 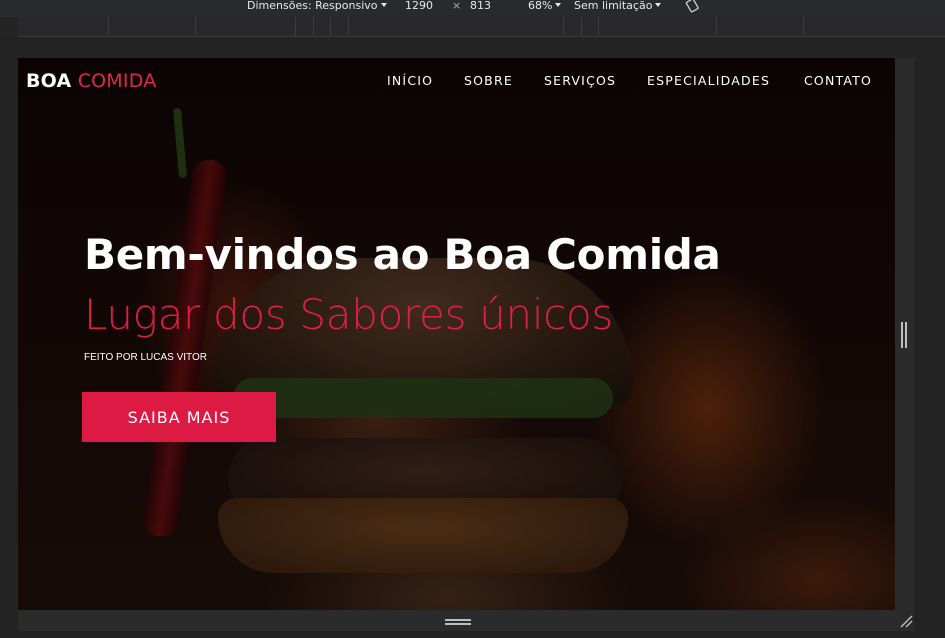 I want to click on rotate-icon, so click(x=692, y=6).